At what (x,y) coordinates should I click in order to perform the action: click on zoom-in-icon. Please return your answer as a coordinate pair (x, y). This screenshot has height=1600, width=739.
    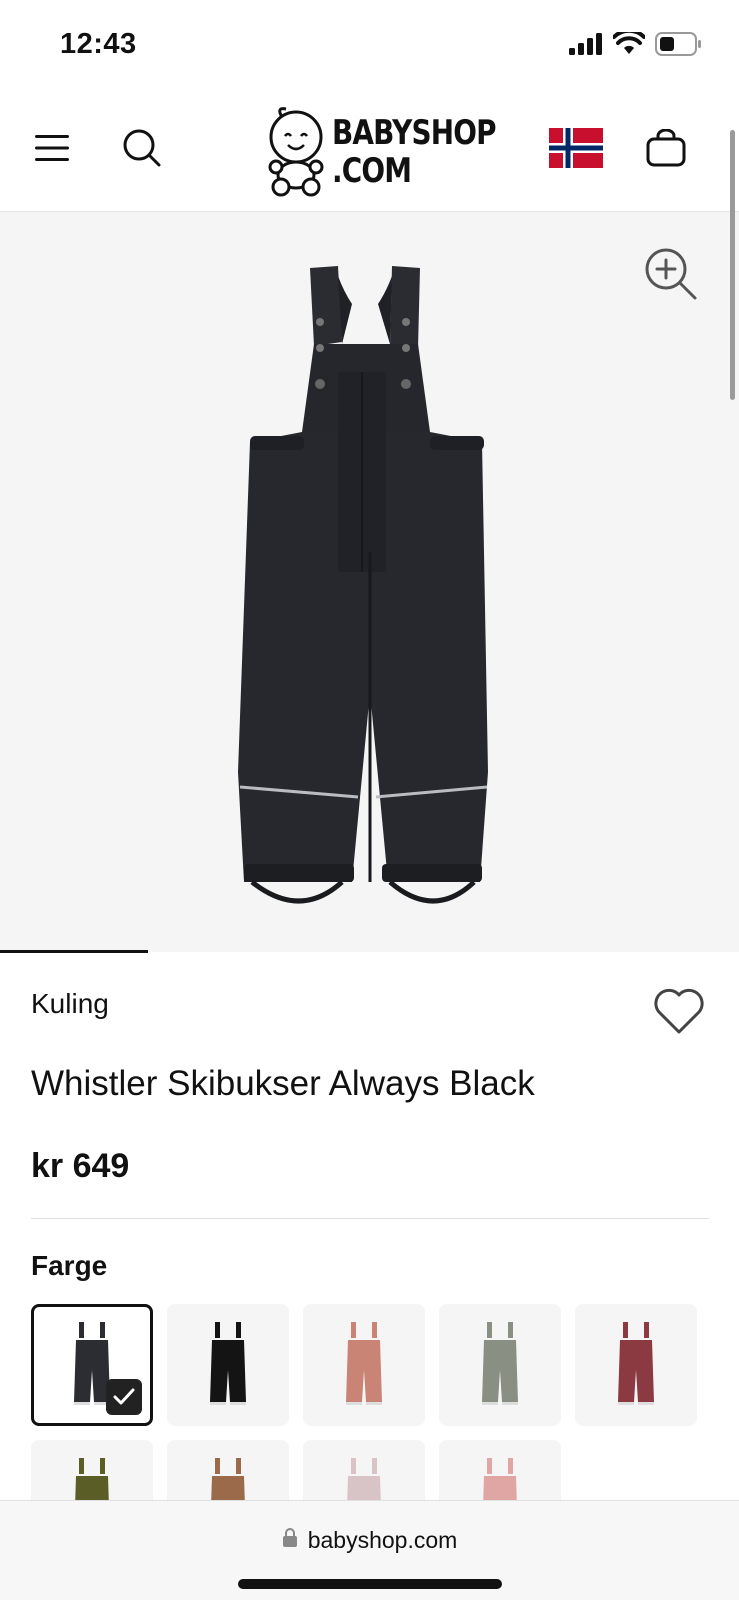
    Looking at the image, I should click on (671, 277).